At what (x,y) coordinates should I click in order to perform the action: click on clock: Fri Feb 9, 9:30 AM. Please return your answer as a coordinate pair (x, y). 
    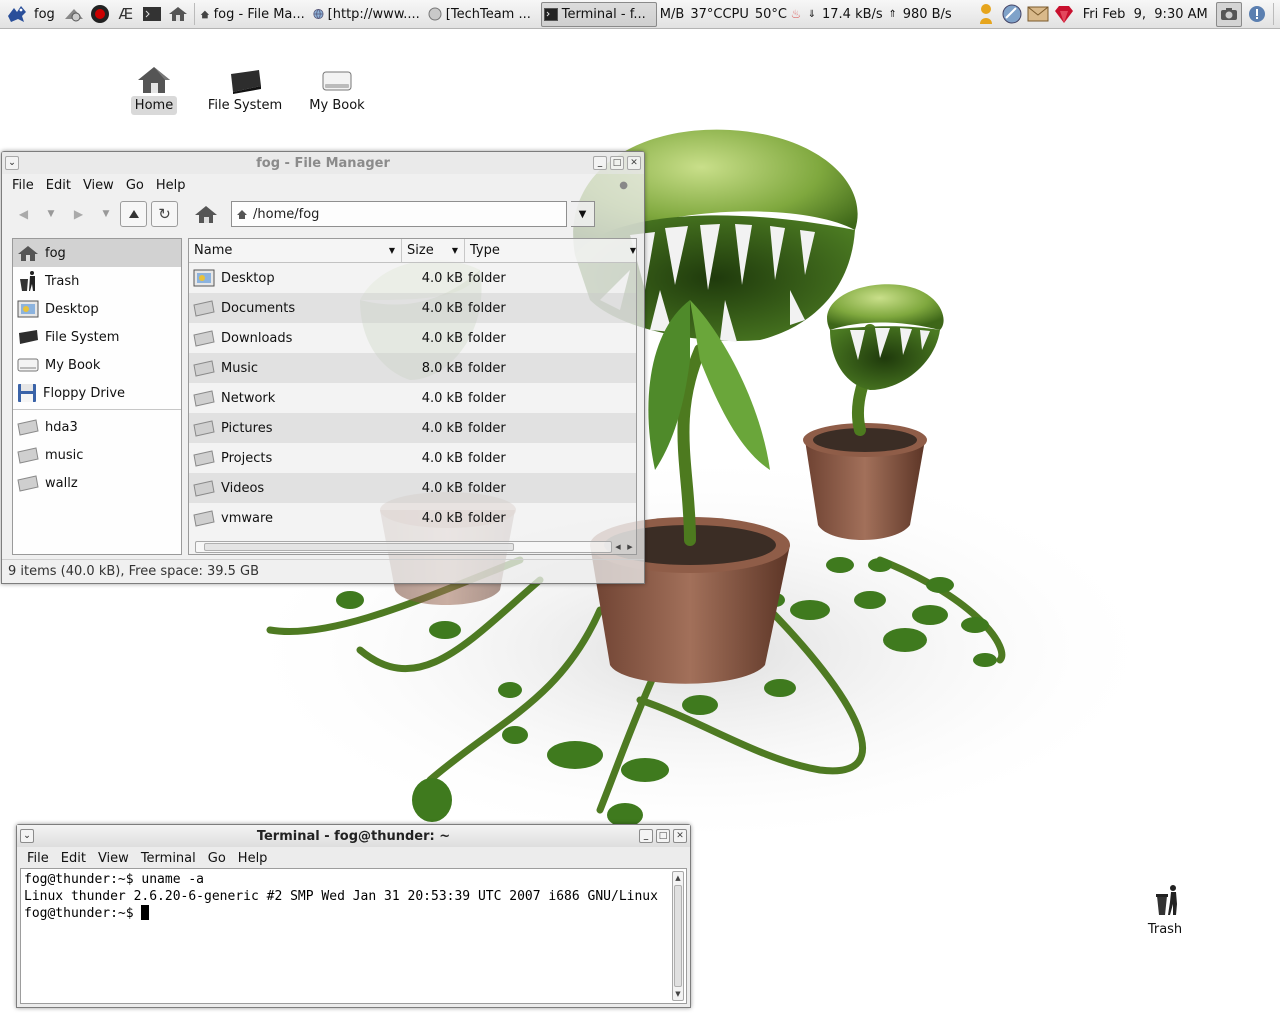
    Looking at the image, I should click on (1145, 14).